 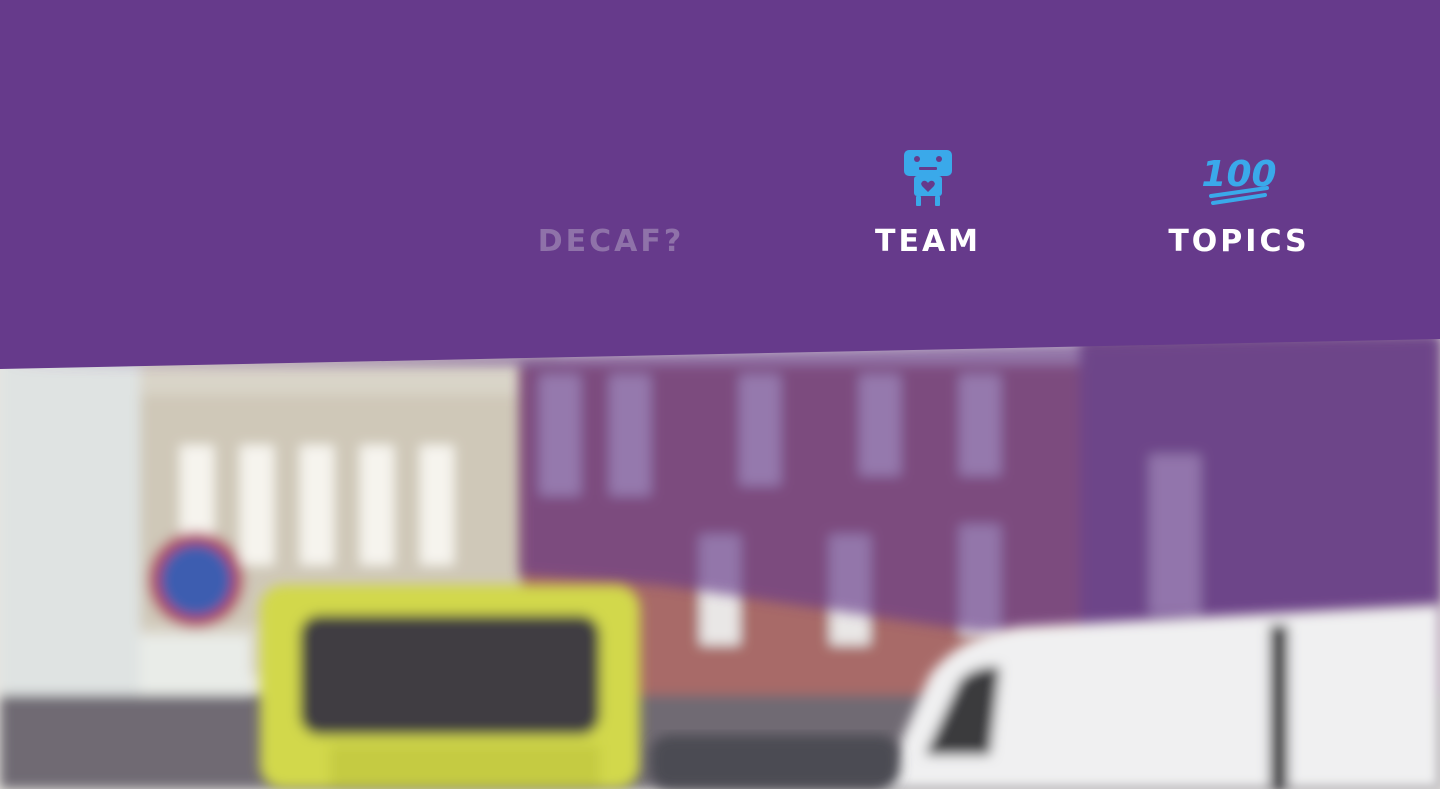 I want to click on nav-label-topics: TOPICS, so click(x=1239, y=241).